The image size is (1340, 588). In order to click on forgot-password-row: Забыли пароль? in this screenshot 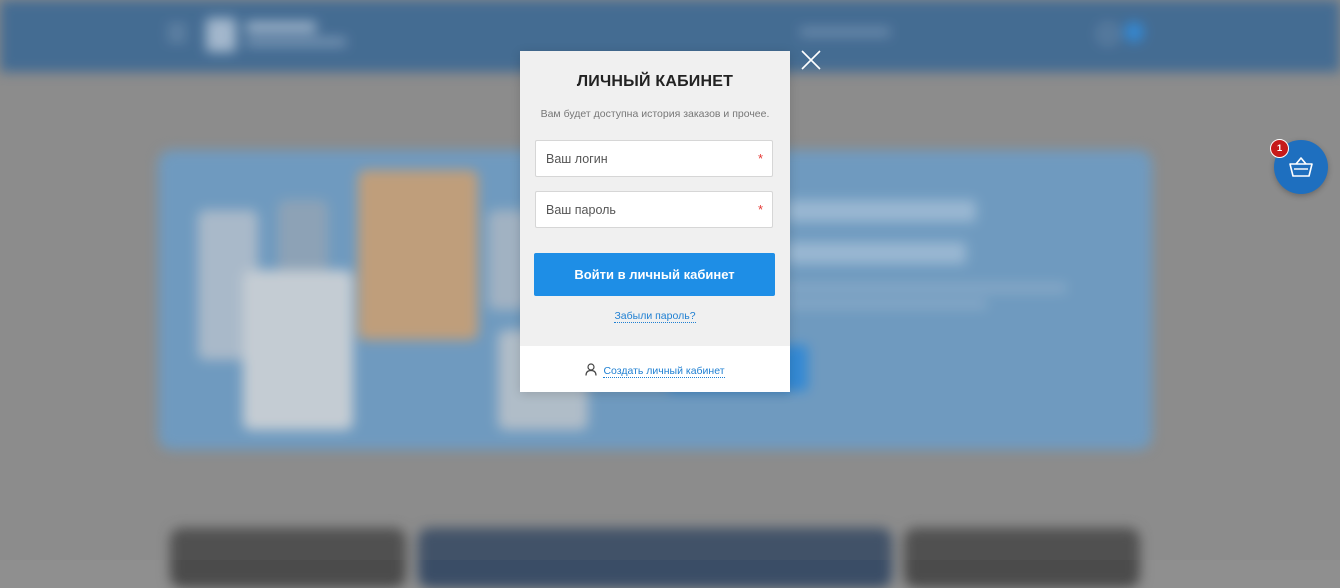, I will do `click(655, 316)`.